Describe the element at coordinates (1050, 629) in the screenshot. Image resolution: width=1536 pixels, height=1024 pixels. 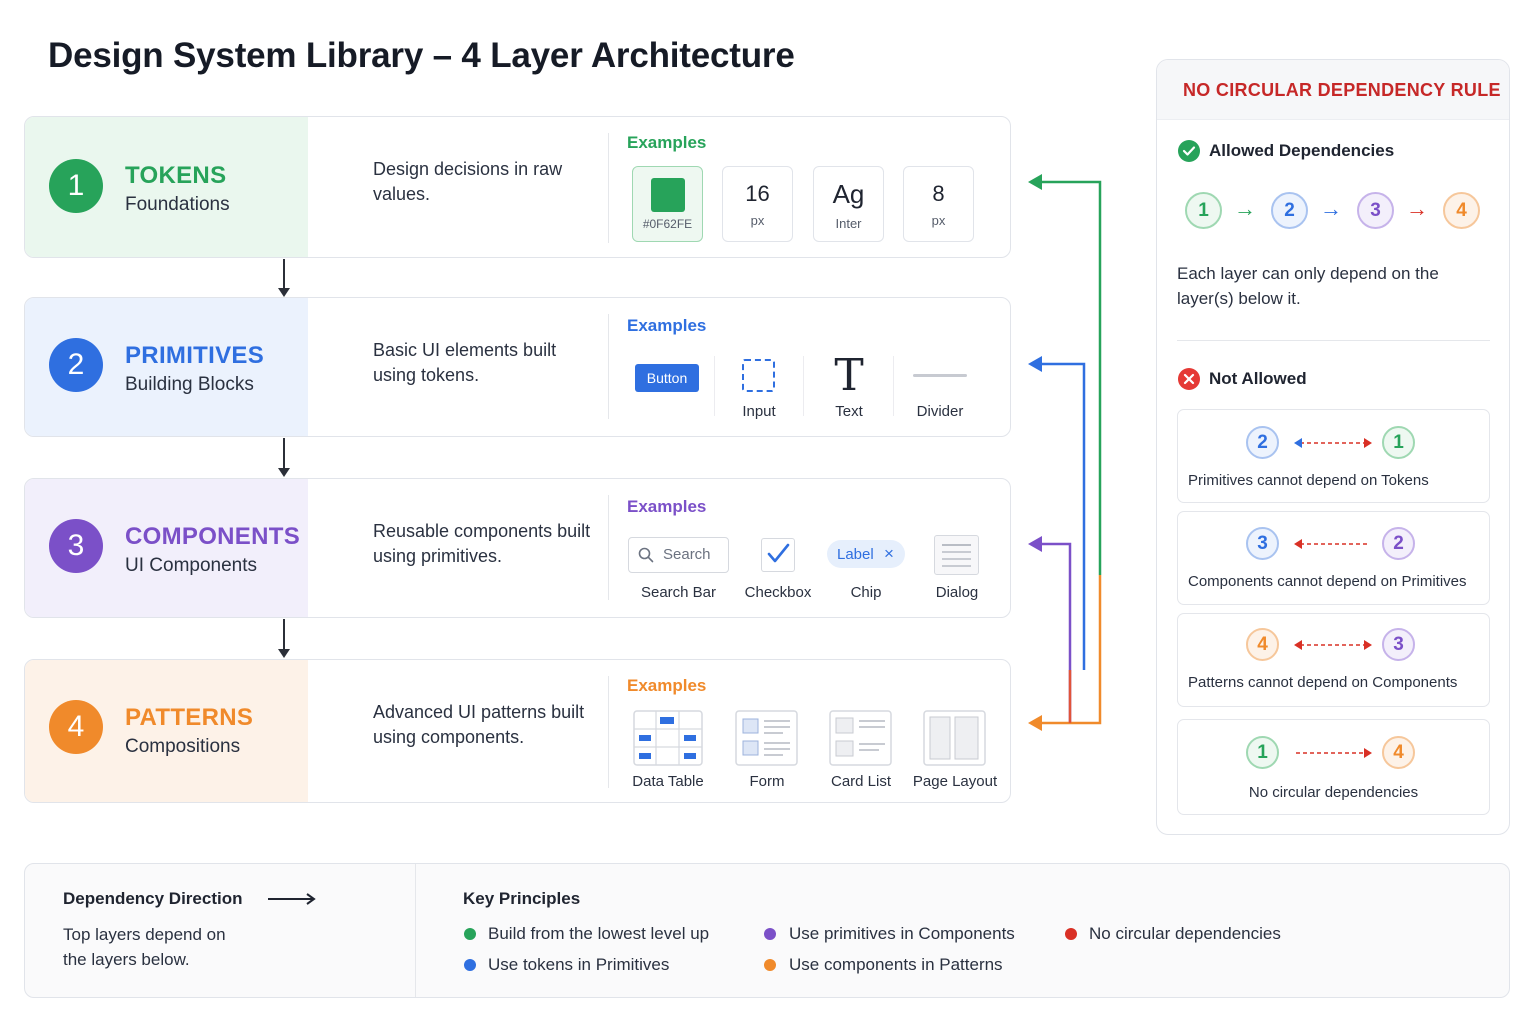
I see `connector-components` at that location.